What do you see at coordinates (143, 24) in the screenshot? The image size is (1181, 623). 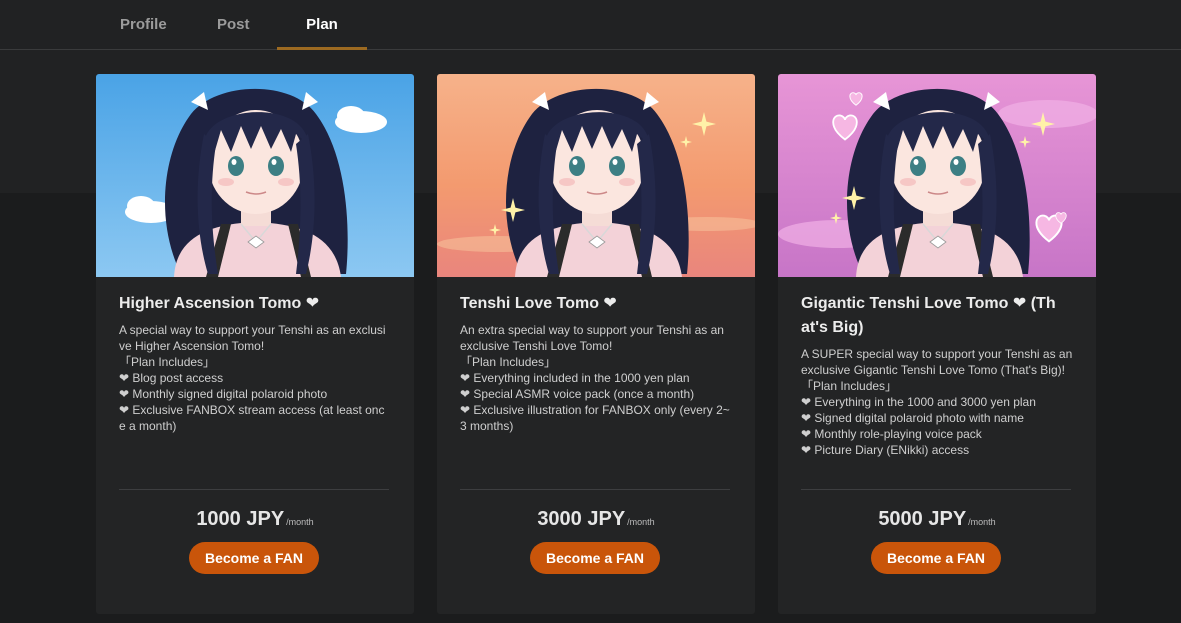 I see `tab-profile: Profile` at bounding box center [143, 24].